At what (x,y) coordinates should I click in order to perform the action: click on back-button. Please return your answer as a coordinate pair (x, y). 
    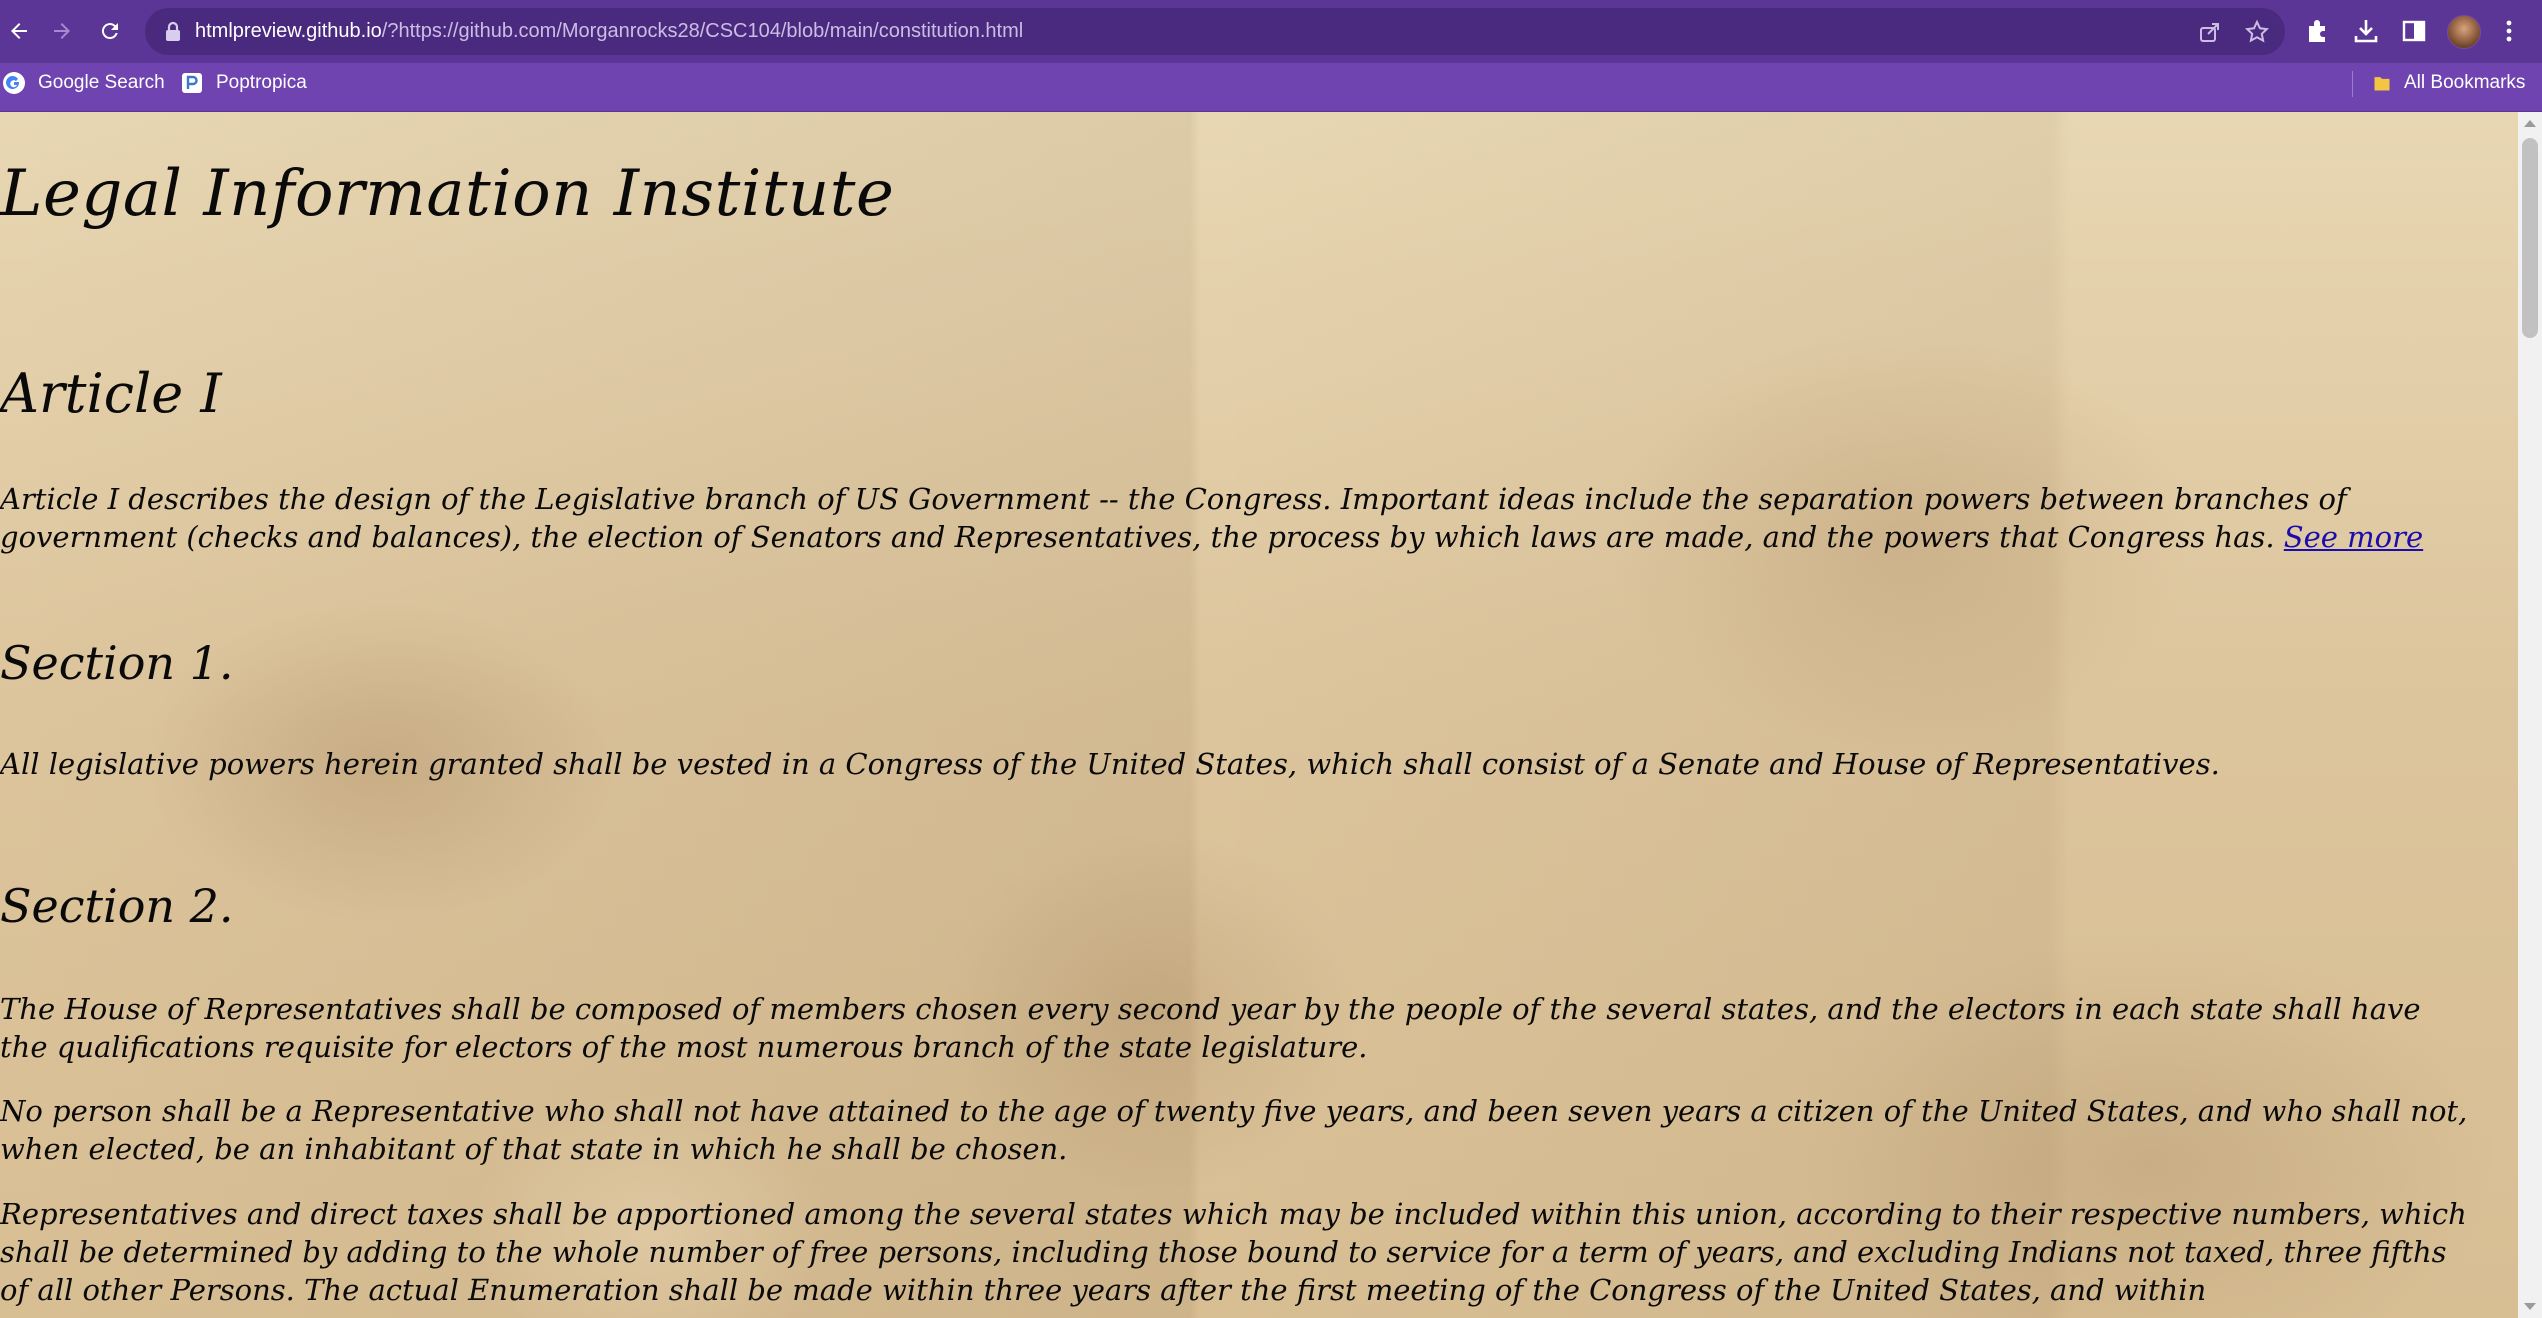
    Looking at the image, I should click on (19, 31).